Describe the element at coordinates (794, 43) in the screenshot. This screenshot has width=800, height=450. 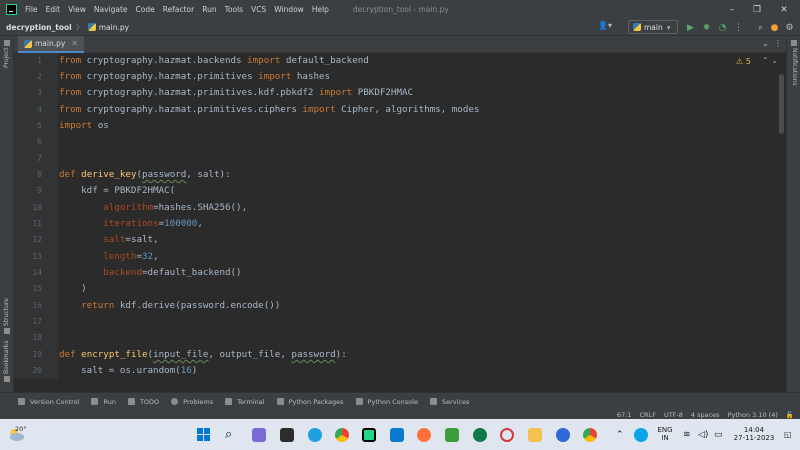
I see `notifications-bell-icon` at that location.